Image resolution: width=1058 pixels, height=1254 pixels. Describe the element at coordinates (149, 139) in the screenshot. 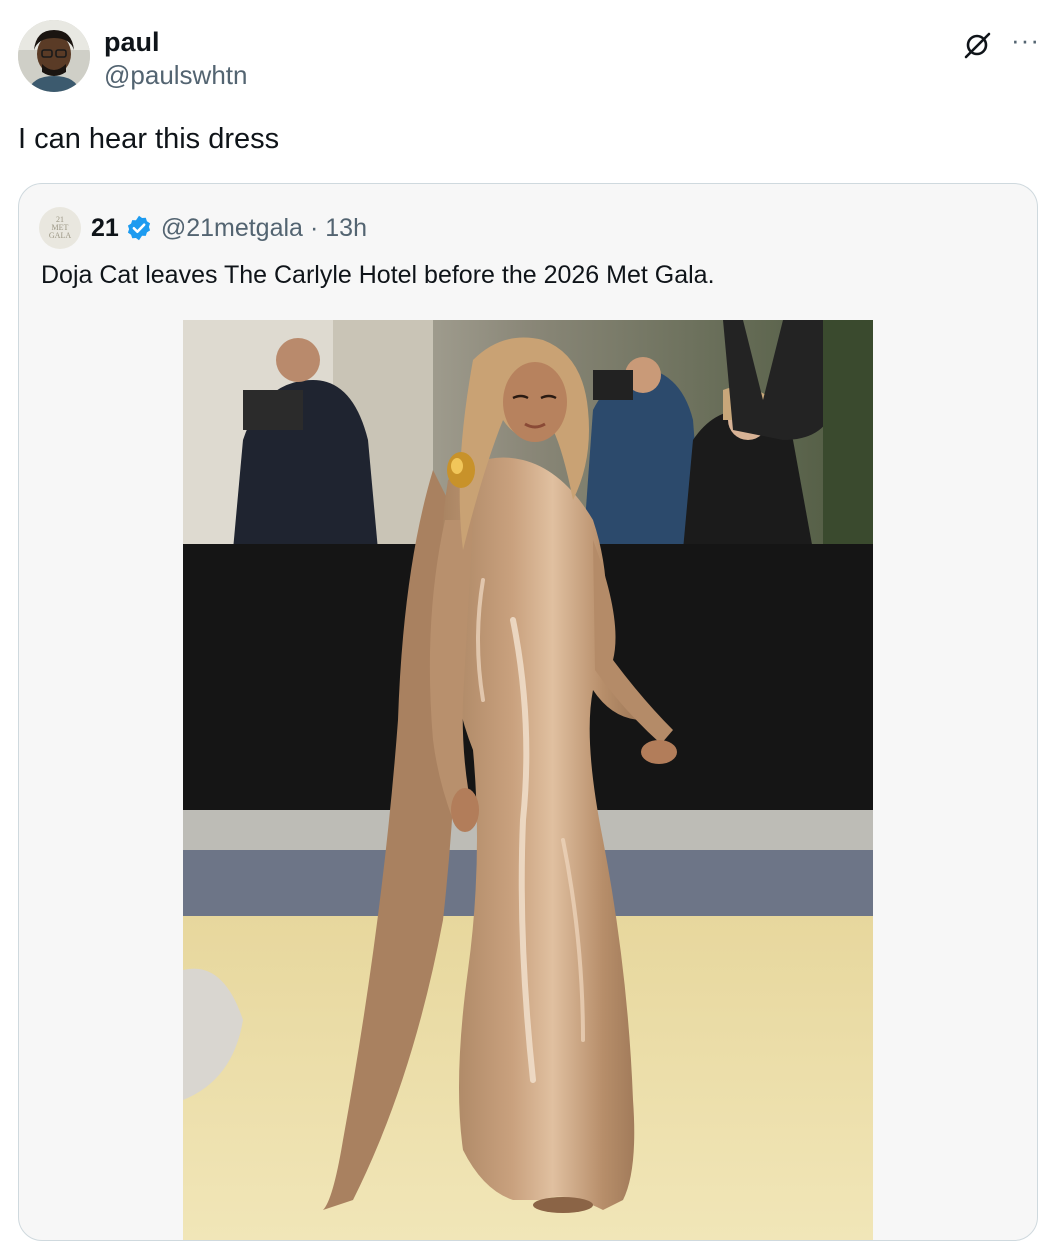

I see `tweet-text: I can hear this dress` at that location.